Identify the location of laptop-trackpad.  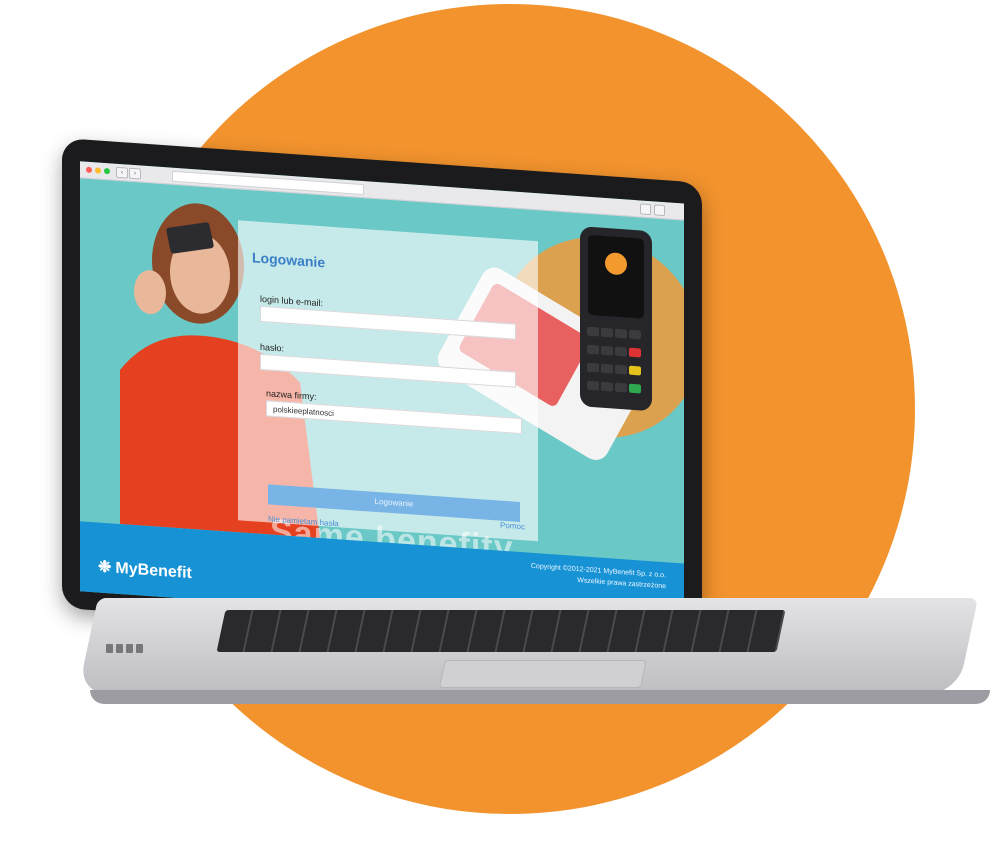
(542, 674).